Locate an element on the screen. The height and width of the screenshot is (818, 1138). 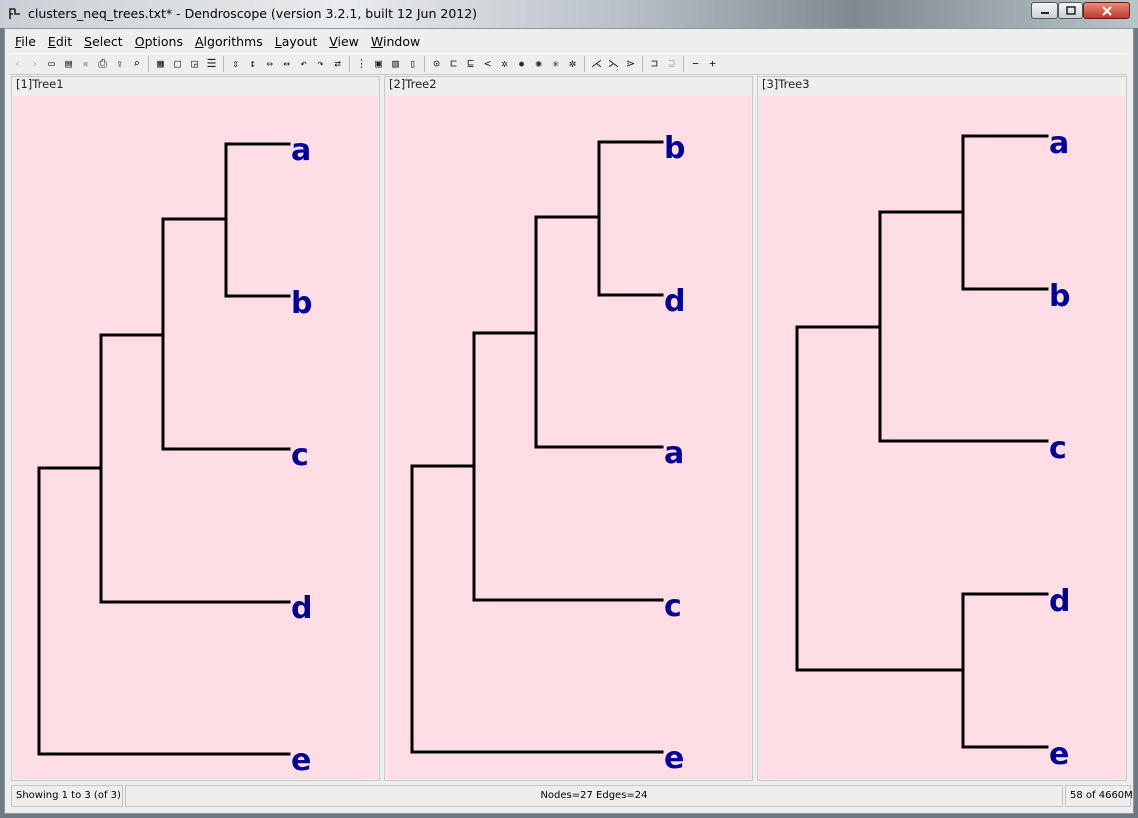
swap-icon: ⋋ is located at coordinates (614, 64).